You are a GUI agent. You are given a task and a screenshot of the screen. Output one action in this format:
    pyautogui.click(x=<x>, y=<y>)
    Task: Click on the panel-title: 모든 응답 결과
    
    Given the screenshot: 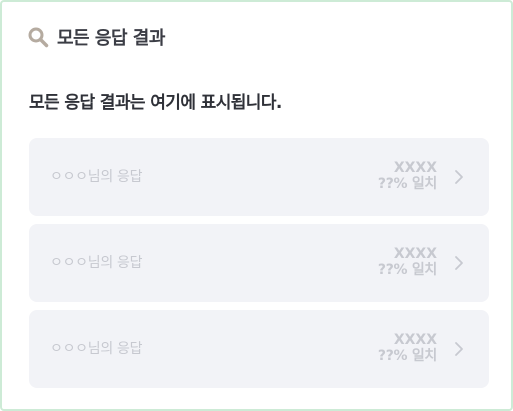 What is the action you would take?
    pyautogui.click(x=111, y=38)
    